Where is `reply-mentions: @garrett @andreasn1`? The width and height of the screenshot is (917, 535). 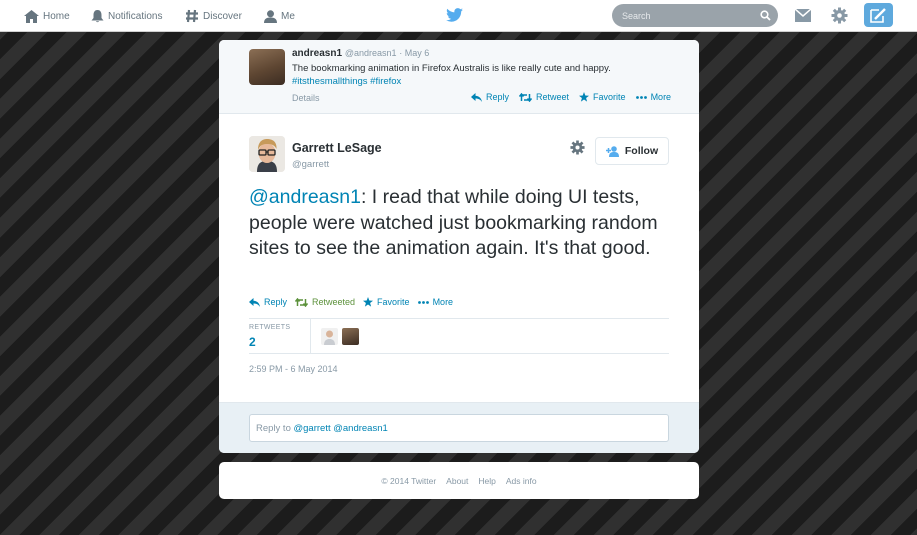 reply-mentions: @garrett @andreasn1 is located at coordinates (340, 428).